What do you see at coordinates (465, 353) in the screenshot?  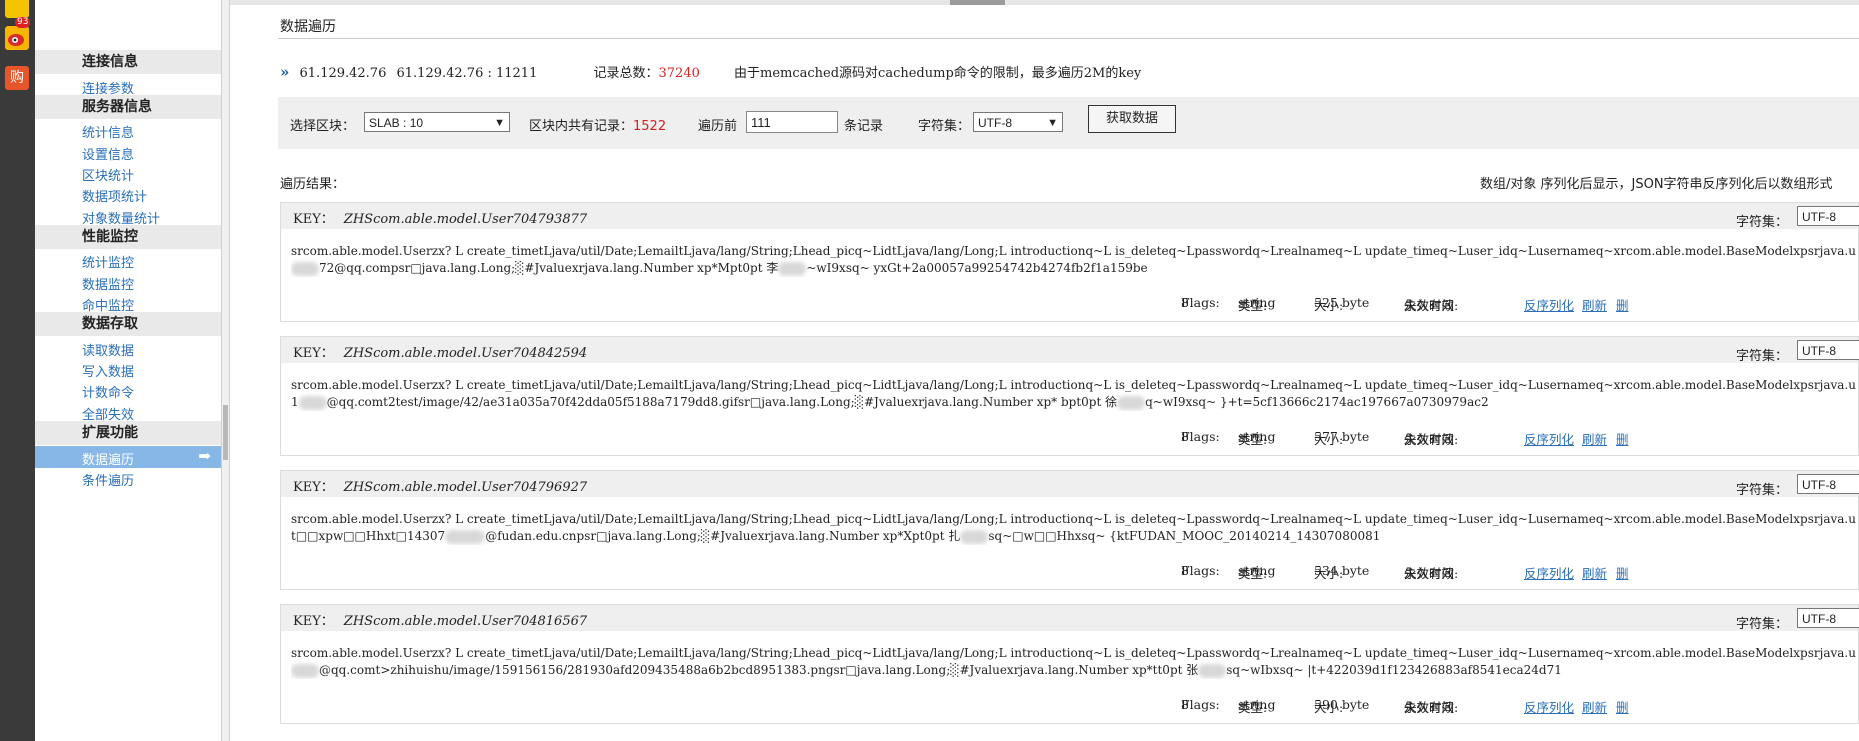 I see `record-key: ZHScom.able.model.User704842594` at bounding box center [465, 353].